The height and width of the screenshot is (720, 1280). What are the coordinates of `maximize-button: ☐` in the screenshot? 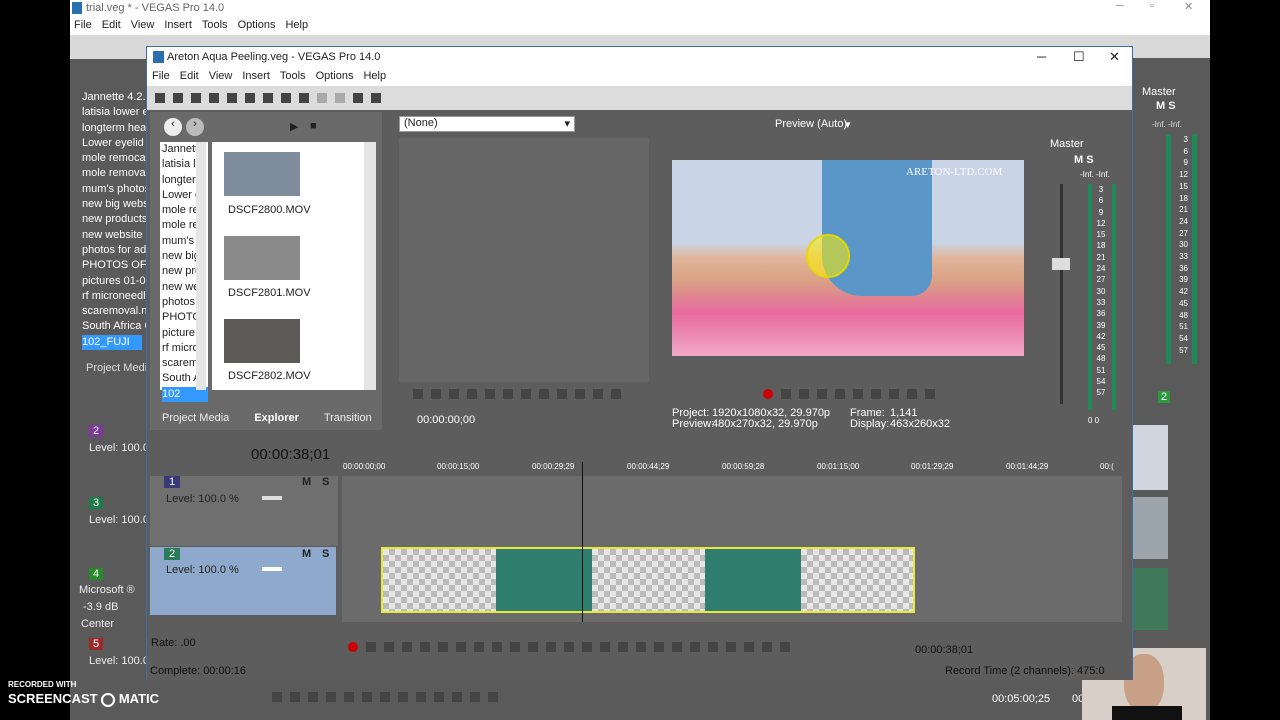 It's located at (1079, 57).